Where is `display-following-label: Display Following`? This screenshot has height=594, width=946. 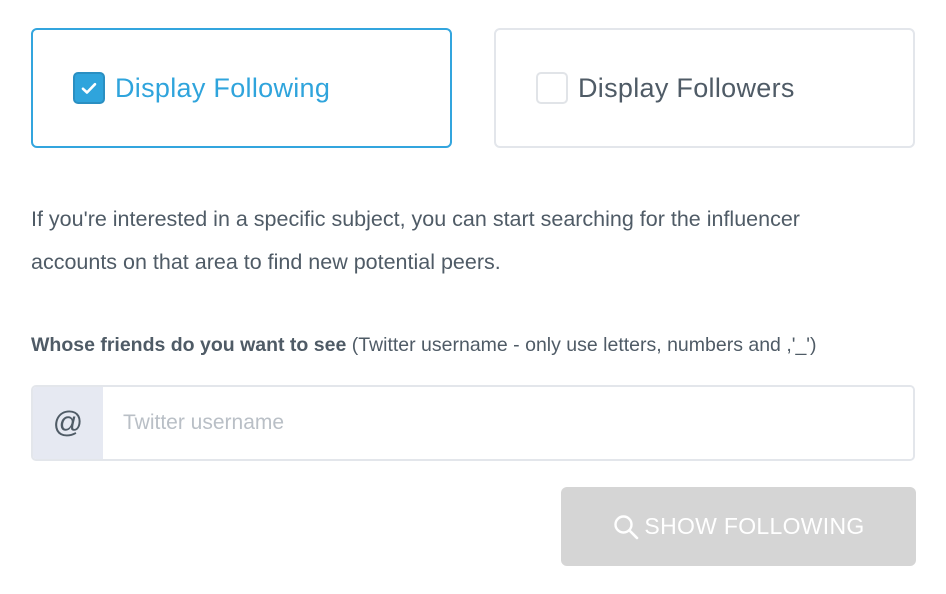 display-following-label: Display Following is located at coordinates (223, 87).